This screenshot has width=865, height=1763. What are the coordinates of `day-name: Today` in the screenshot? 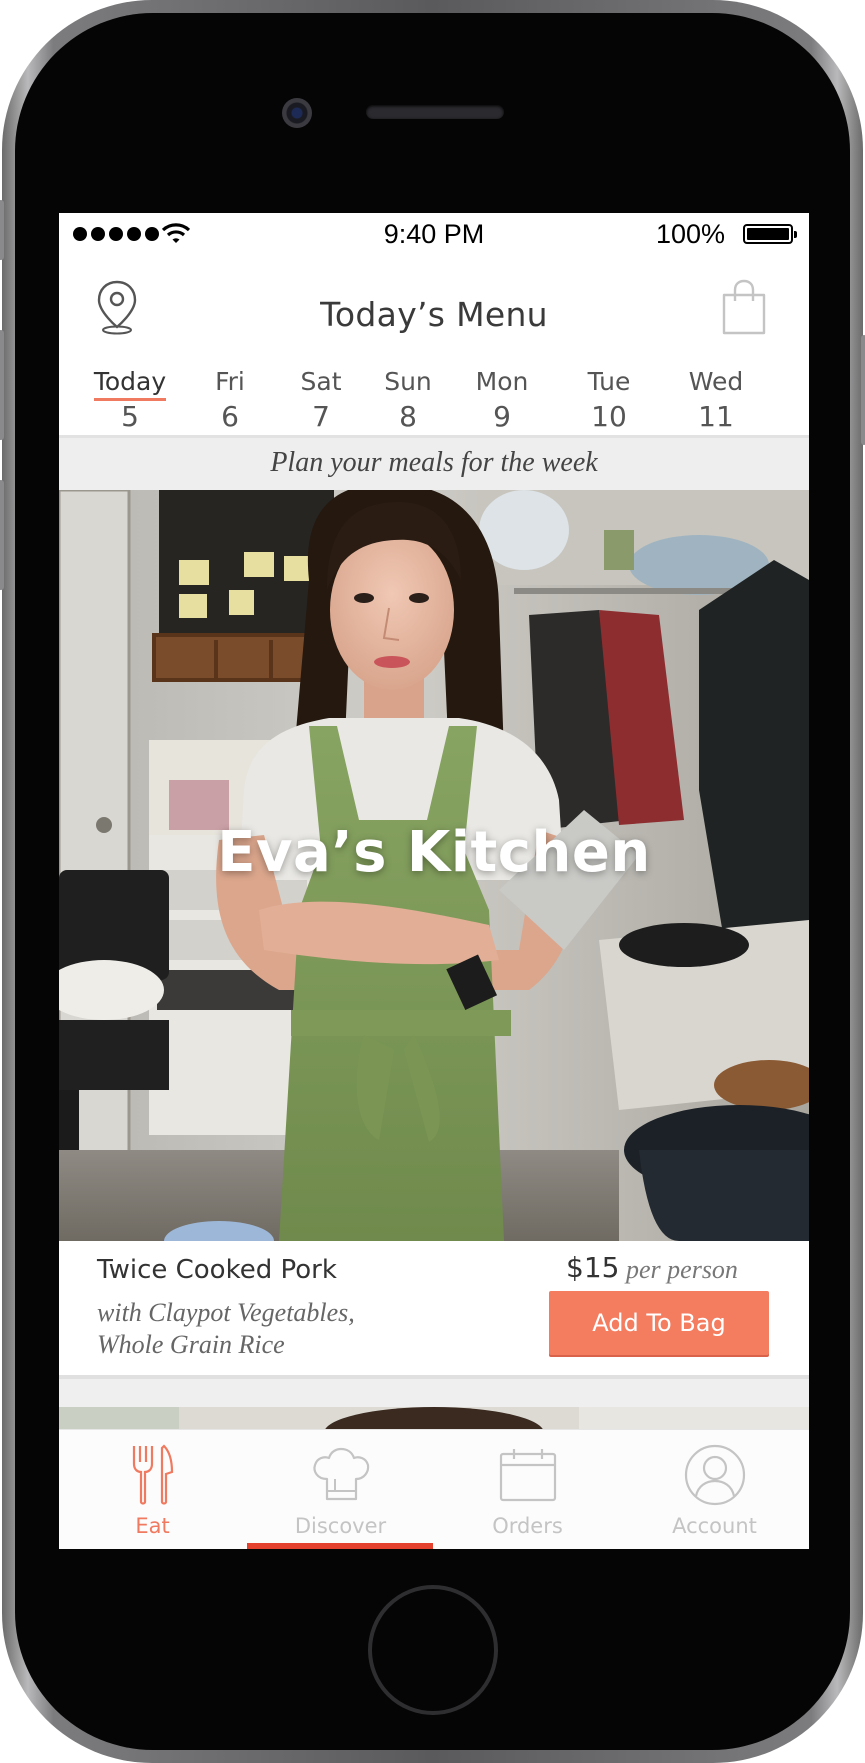 It's located at (130, 381).